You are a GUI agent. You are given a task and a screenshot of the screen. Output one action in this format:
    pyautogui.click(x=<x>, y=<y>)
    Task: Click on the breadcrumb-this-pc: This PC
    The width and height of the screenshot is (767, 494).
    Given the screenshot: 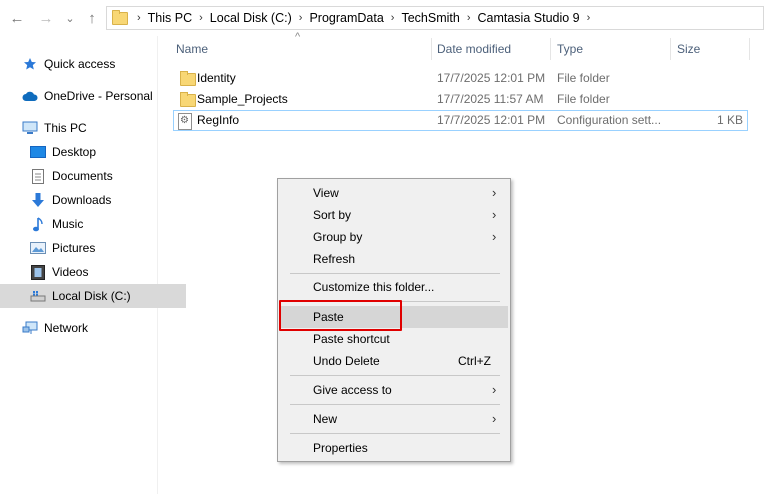 What is the action you would take?
    pyautogui.click(x=170, y=18)
    